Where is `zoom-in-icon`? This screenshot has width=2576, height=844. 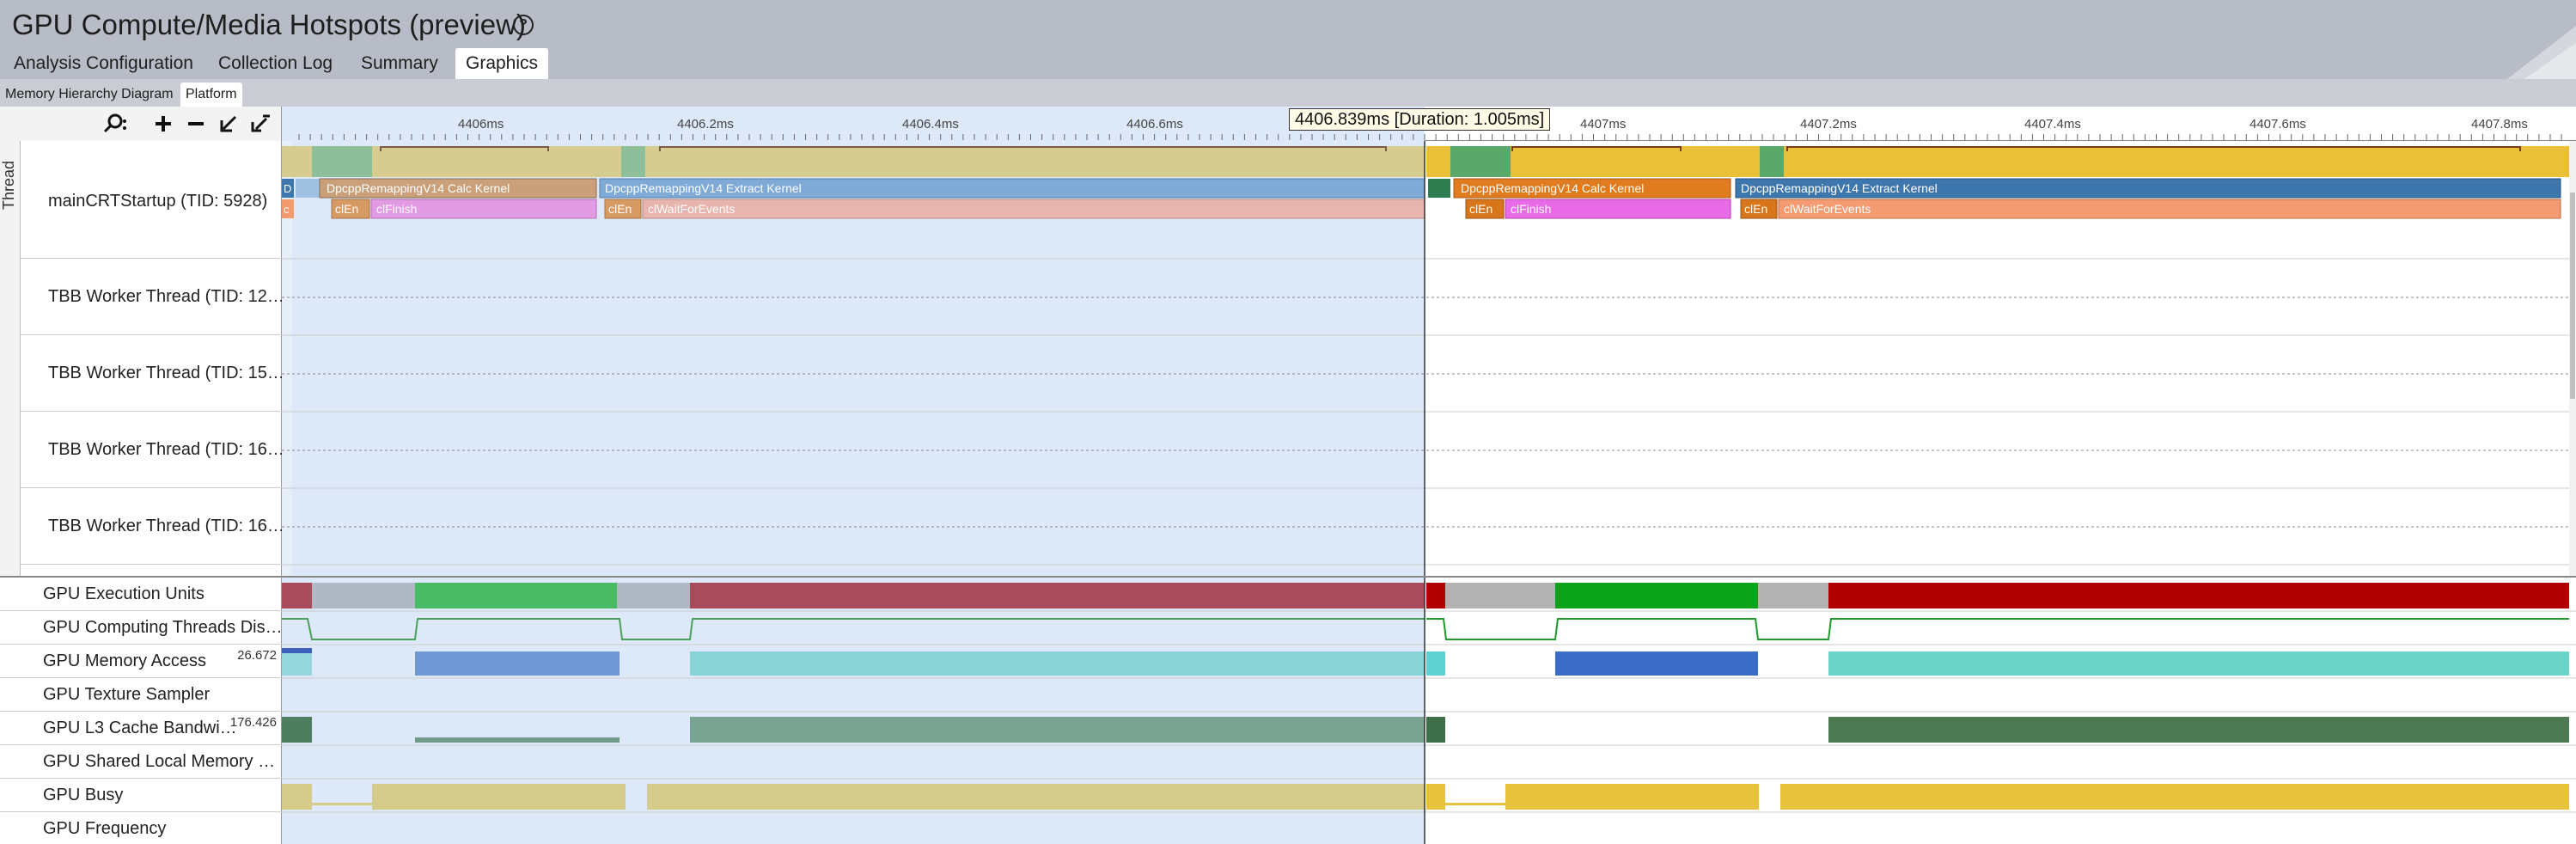
zoom-in-icon is located at coordinates (163, 124).